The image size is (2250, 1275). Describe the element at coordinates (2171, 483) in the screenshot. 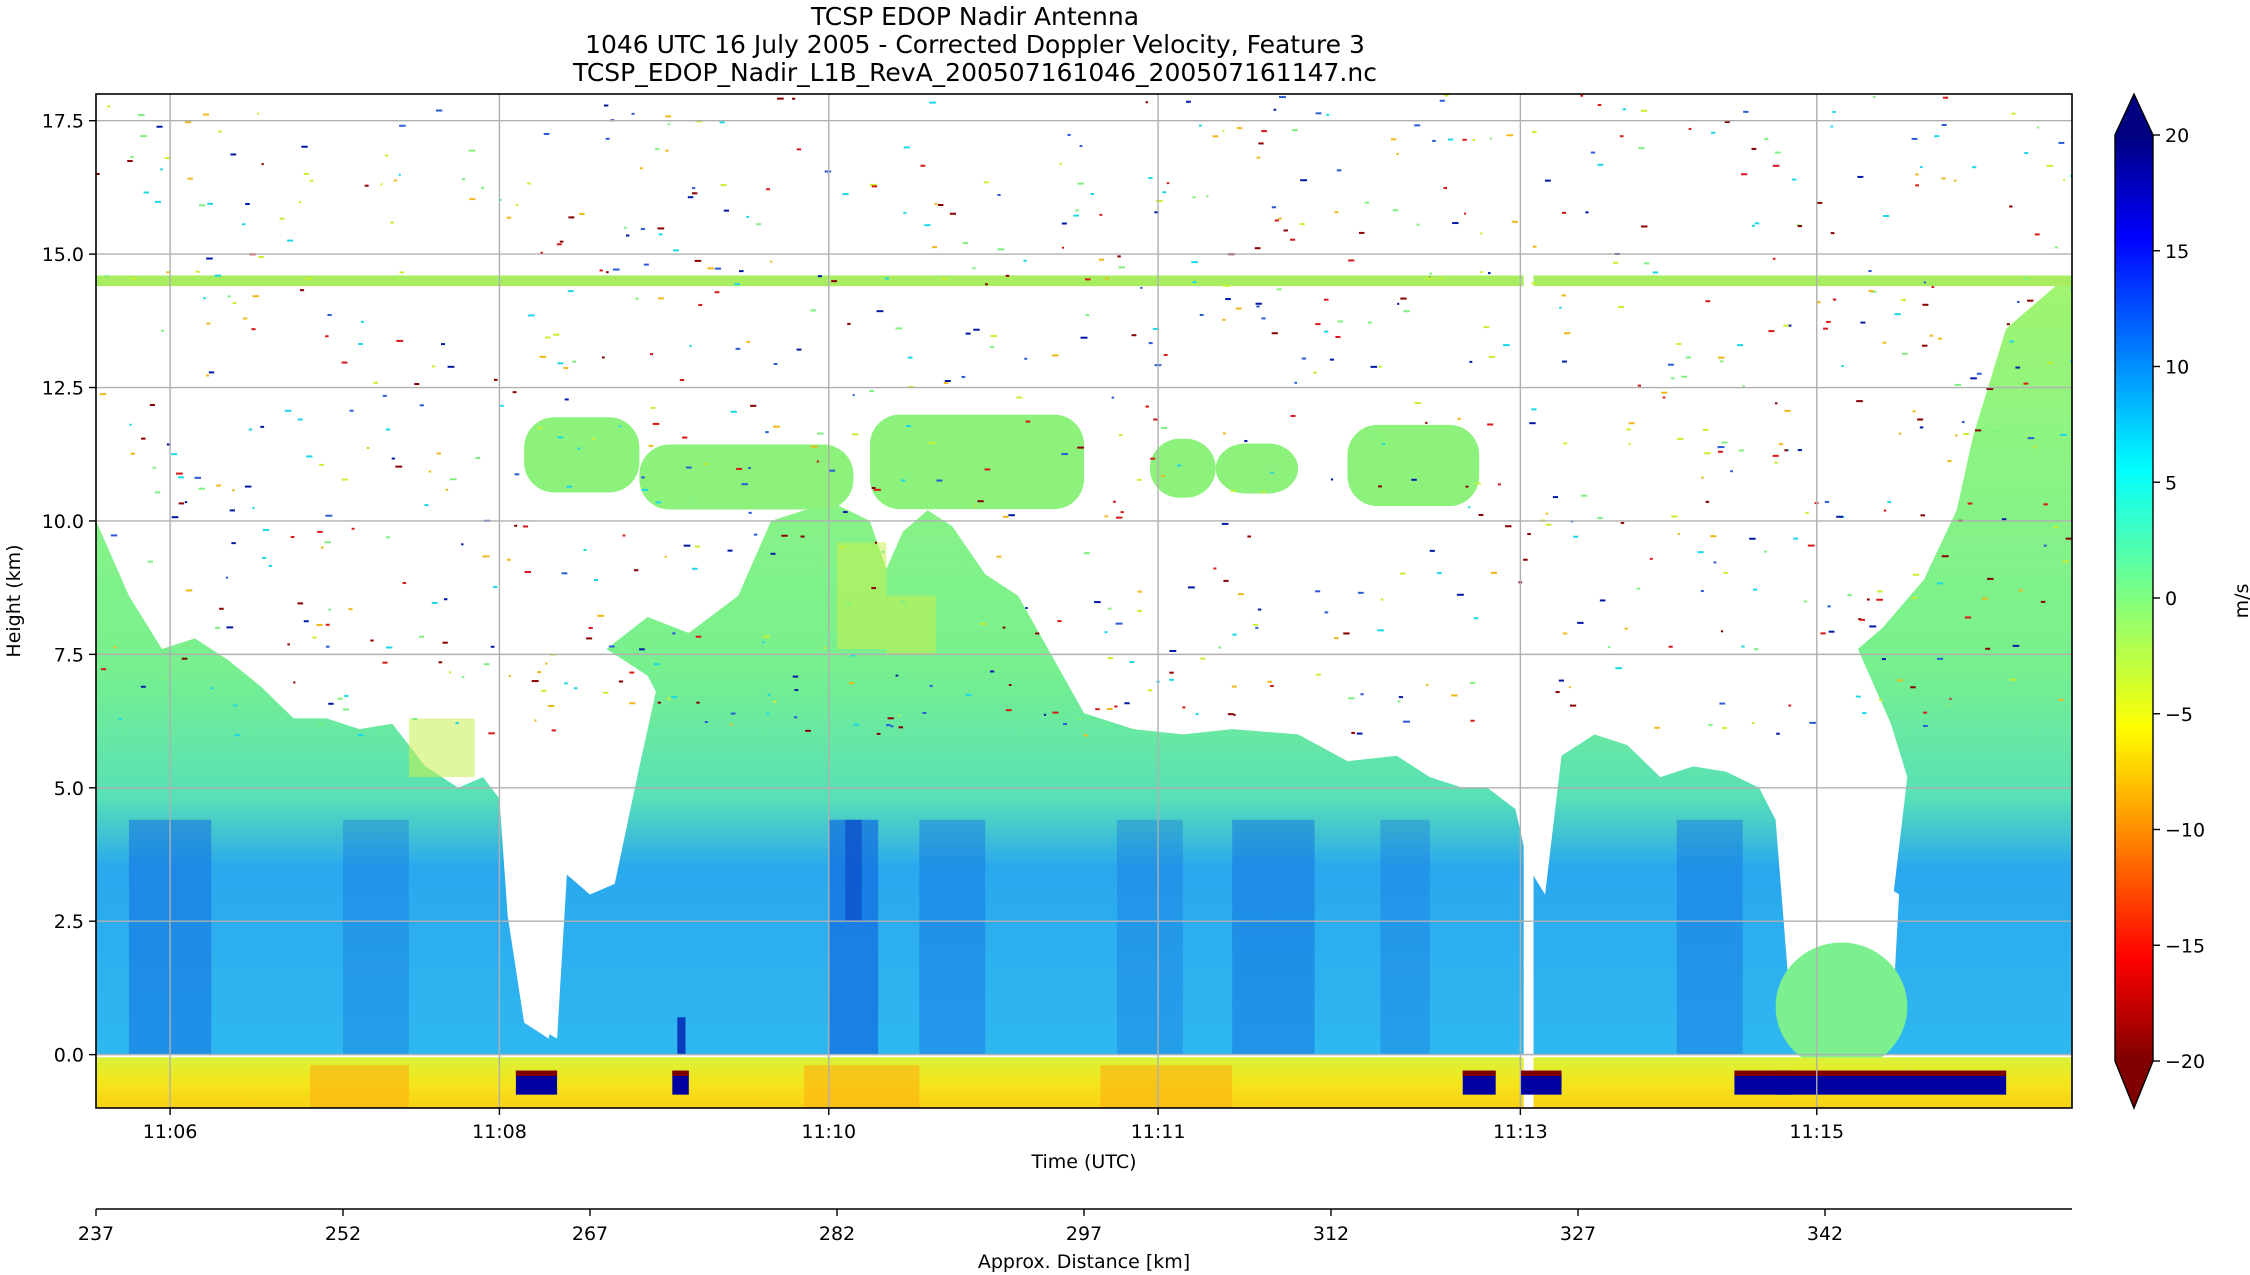

I see `colorbar-tick-label: 5` at that location.